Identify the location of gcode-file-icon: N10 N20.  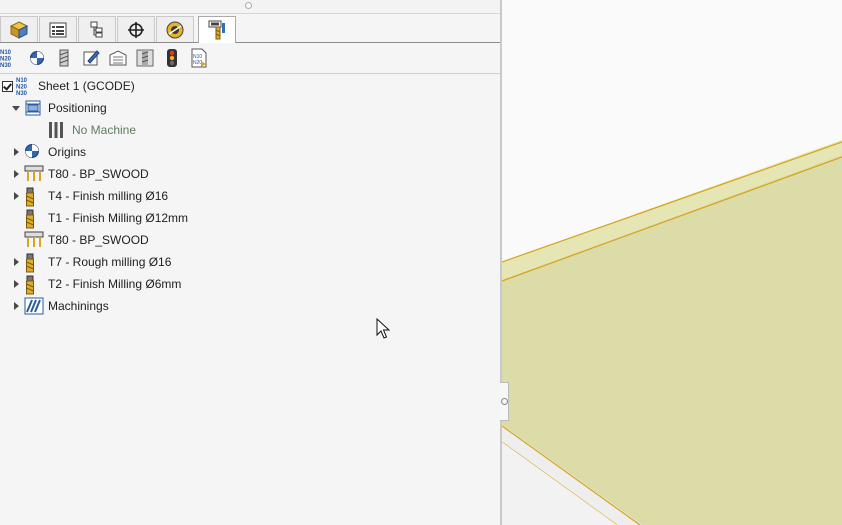
(199, 58).